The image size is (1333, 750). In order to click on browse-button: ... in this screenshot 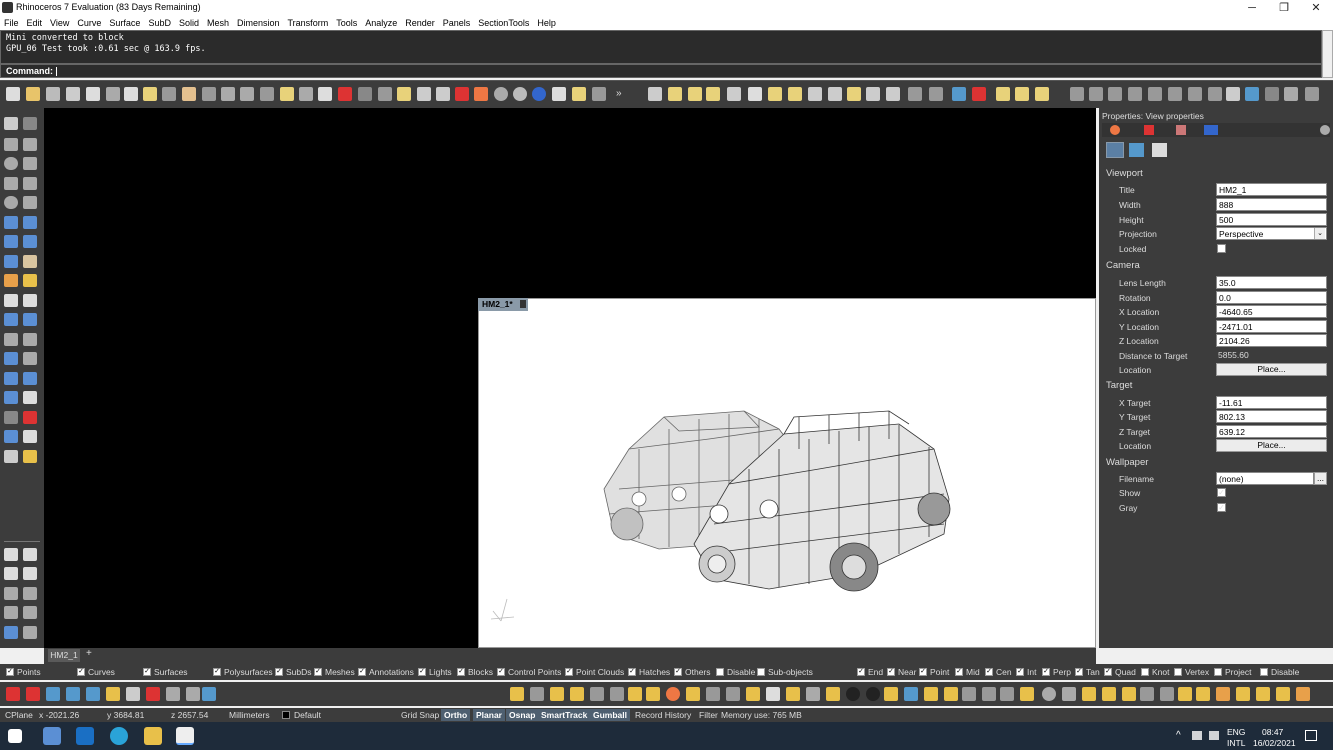, I will do `click(1320, 478)`.